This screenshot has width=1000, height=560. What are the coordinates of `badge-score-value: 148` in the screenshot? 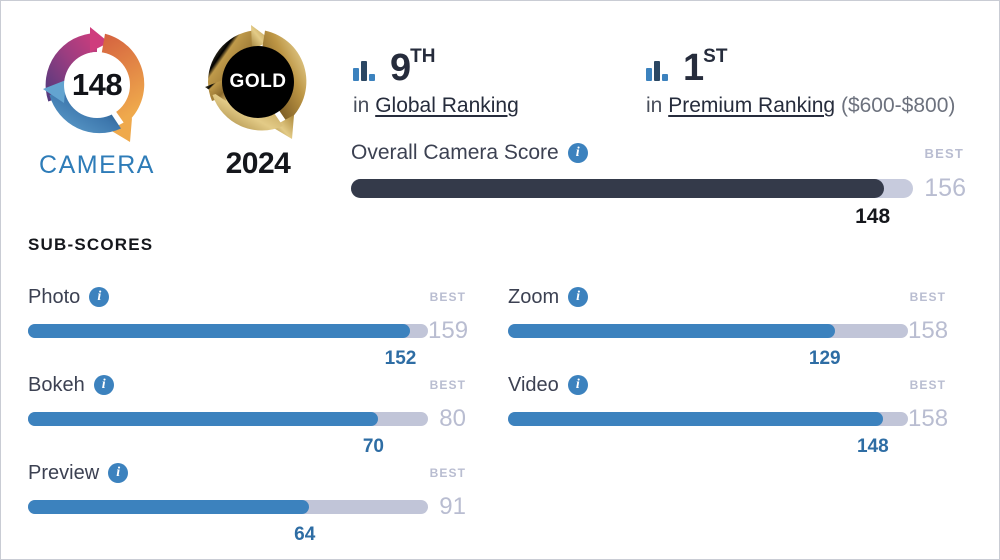 It's located at (97, 84).